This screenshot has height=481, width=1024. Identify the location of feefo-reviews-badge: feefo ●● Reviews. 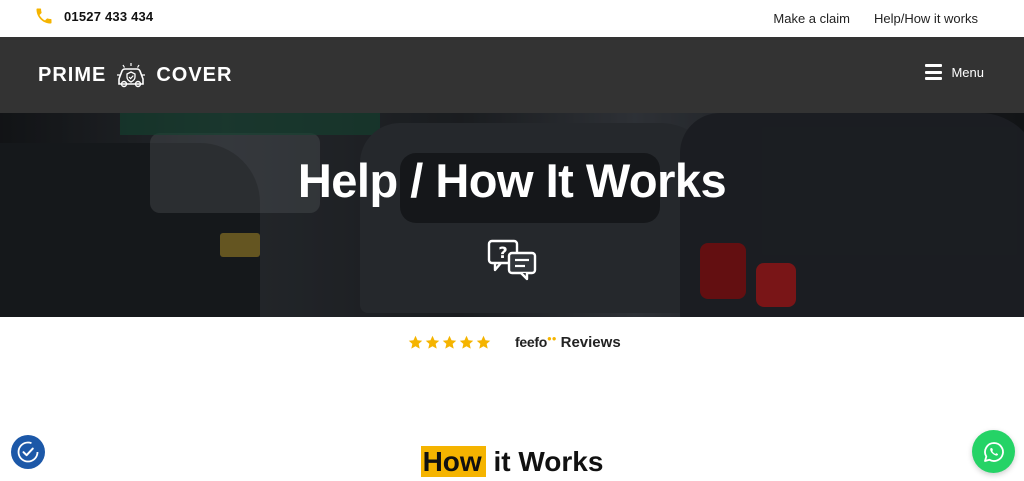
(514, 342).